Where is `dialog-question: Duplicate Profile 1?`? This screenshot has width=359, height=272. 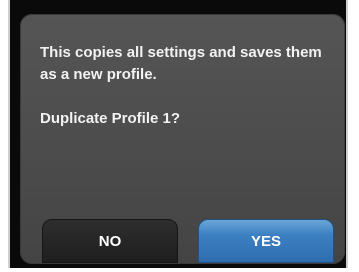 dialog-question: Duplicate Profile 1? is located at coordinates (110, 118).